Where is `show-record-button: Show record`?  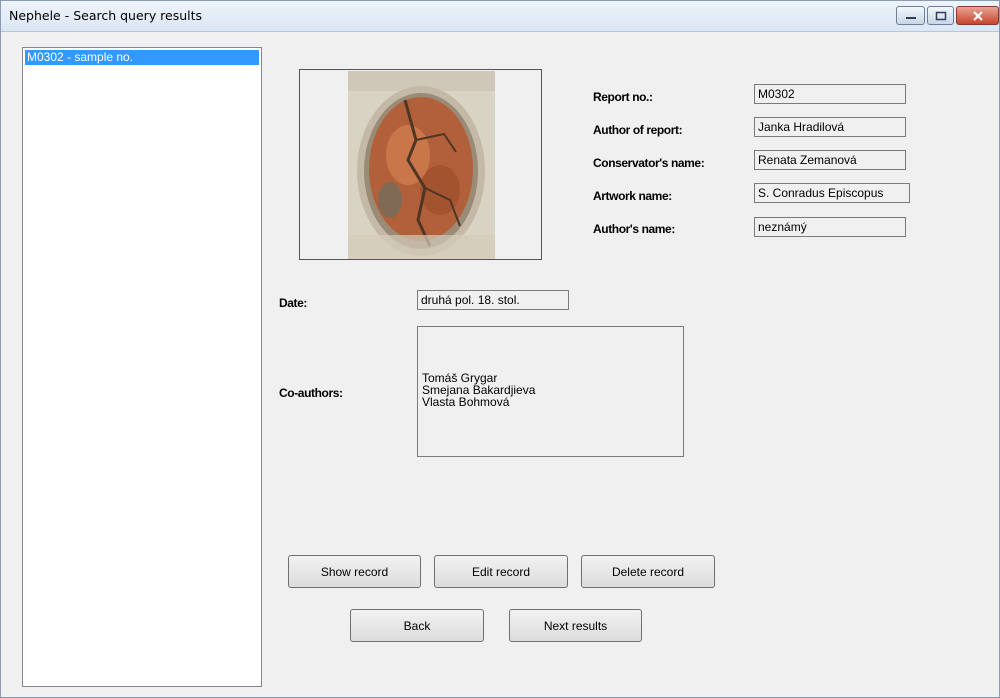
show-record-button: Show record is located at coordinates (354, 571).